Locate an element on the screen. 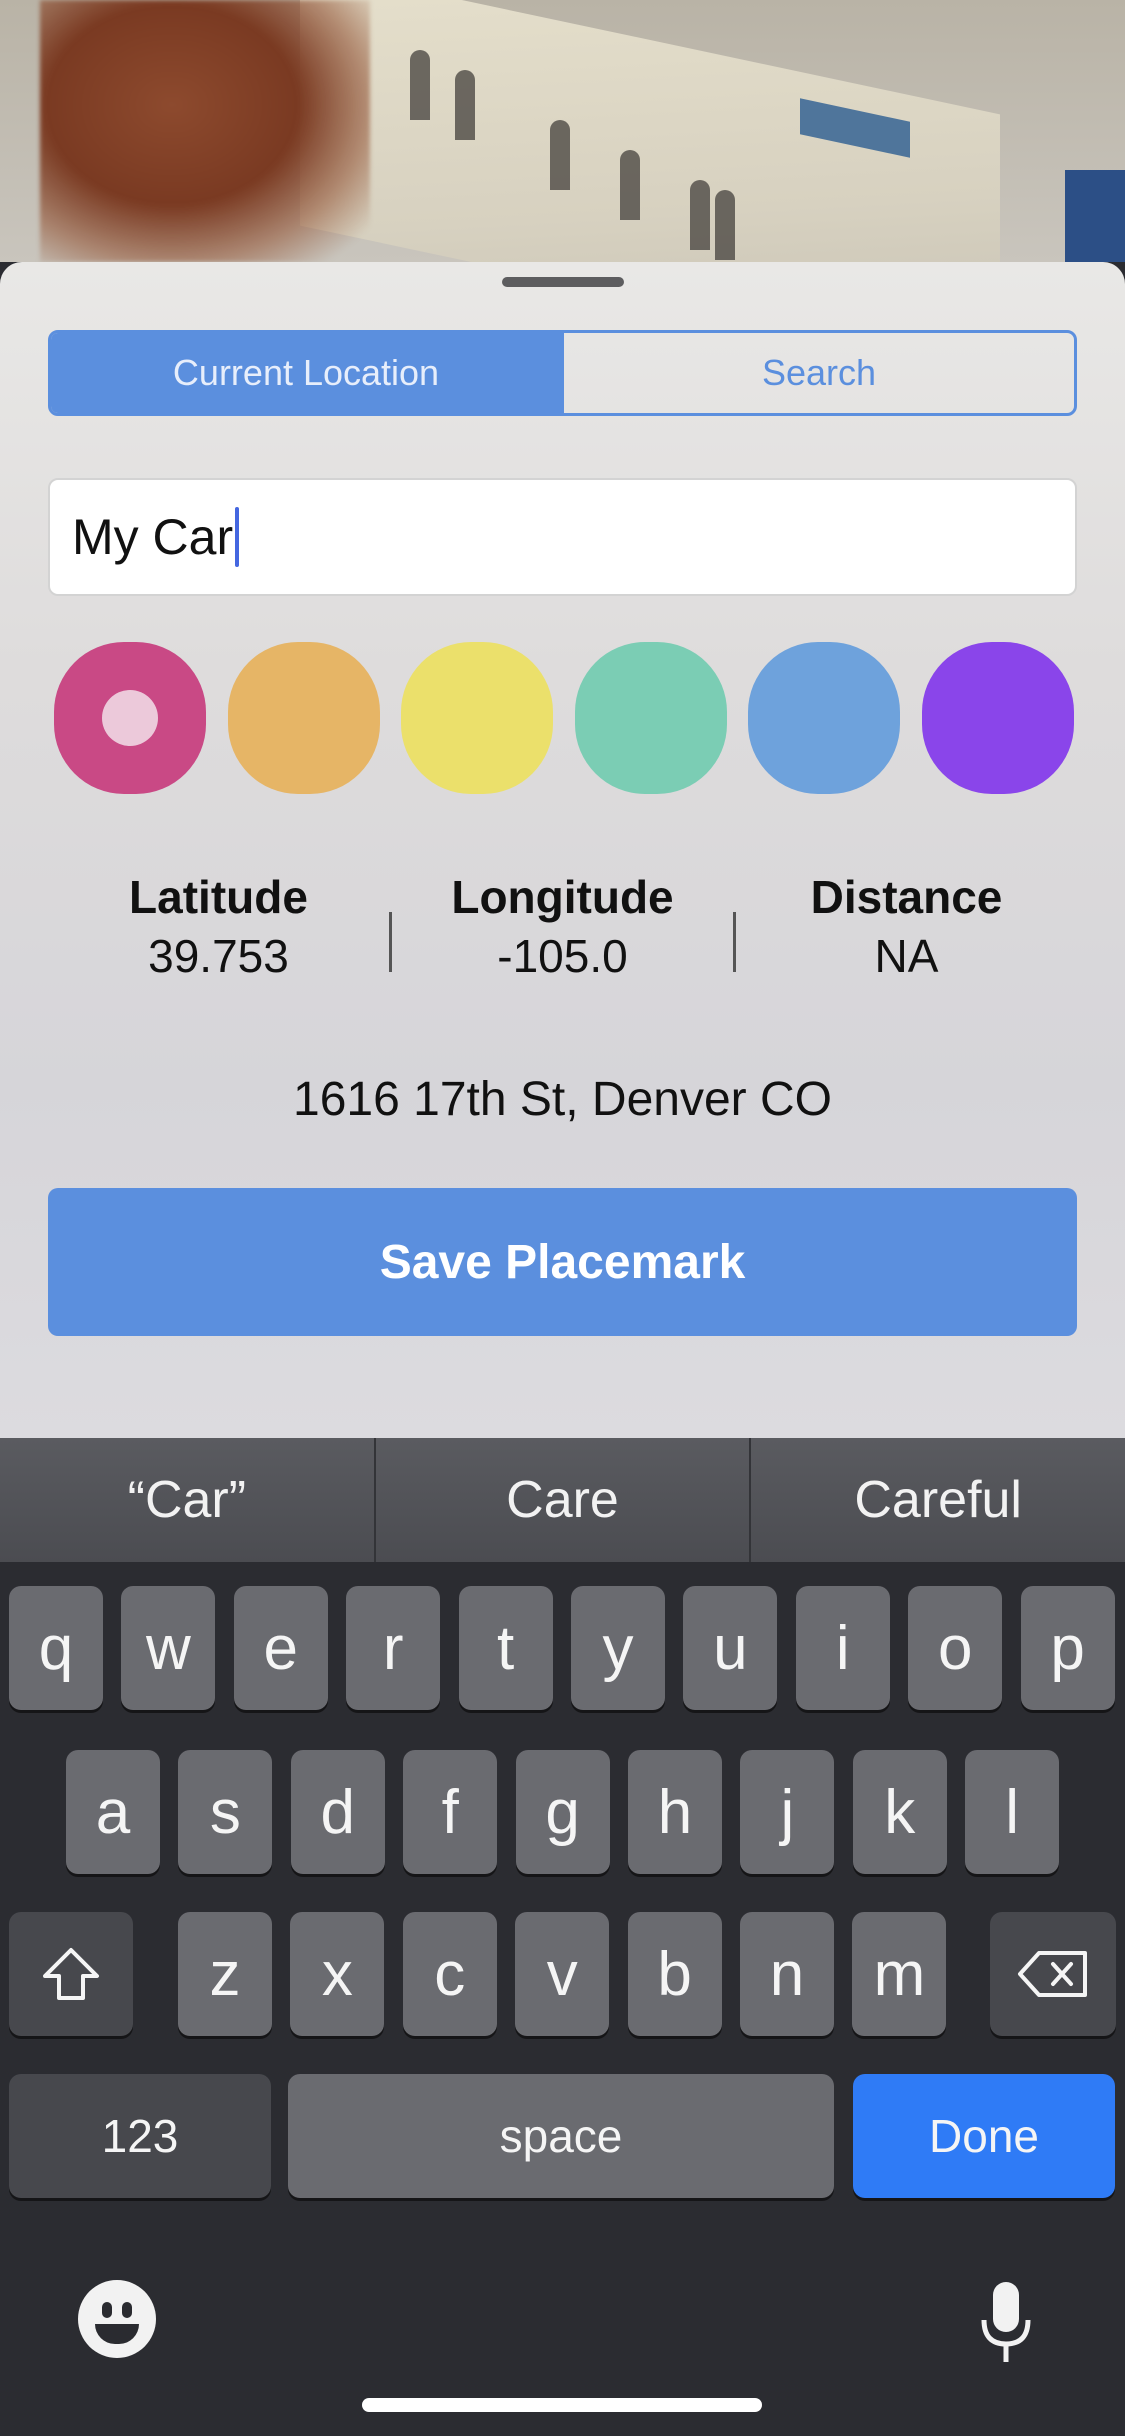  key-h: h is located at coordinates (675, 1812).